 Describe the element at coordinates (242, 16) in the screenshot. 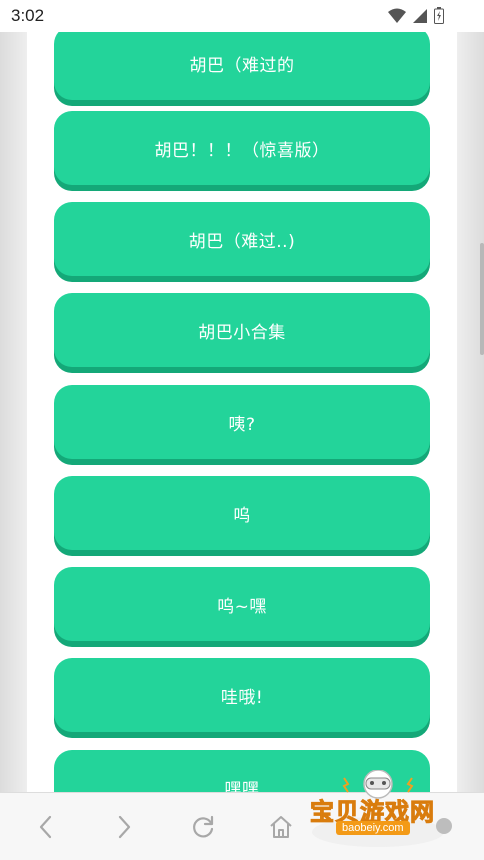

I see `status-bar: 3:02` at that location.